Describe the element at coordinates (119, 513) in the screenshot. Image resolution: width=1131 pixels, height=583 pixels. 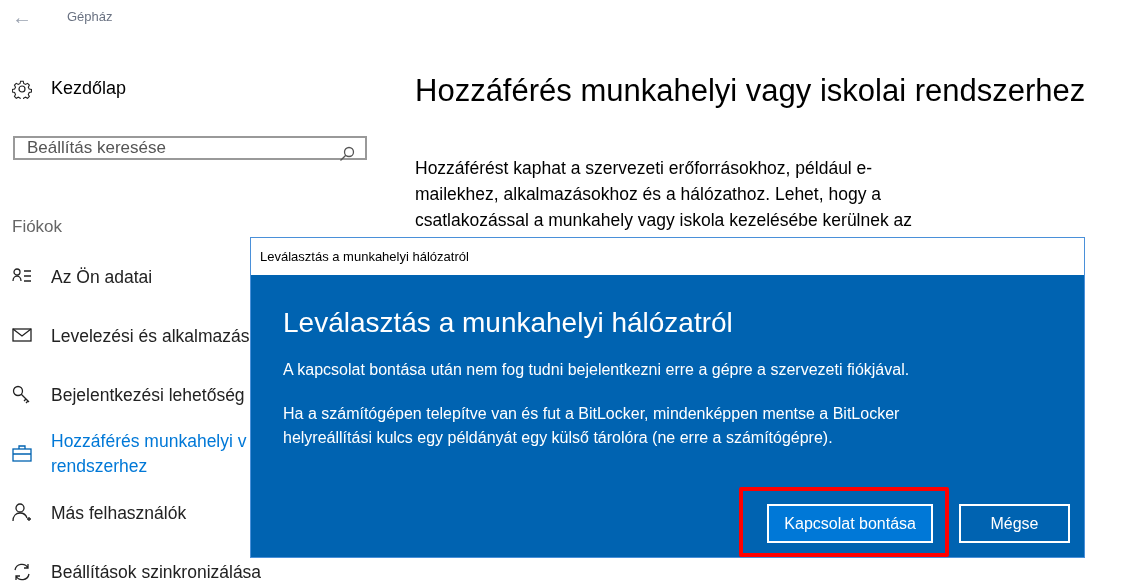
I see `nav-item: Más felhasználók` at that location.